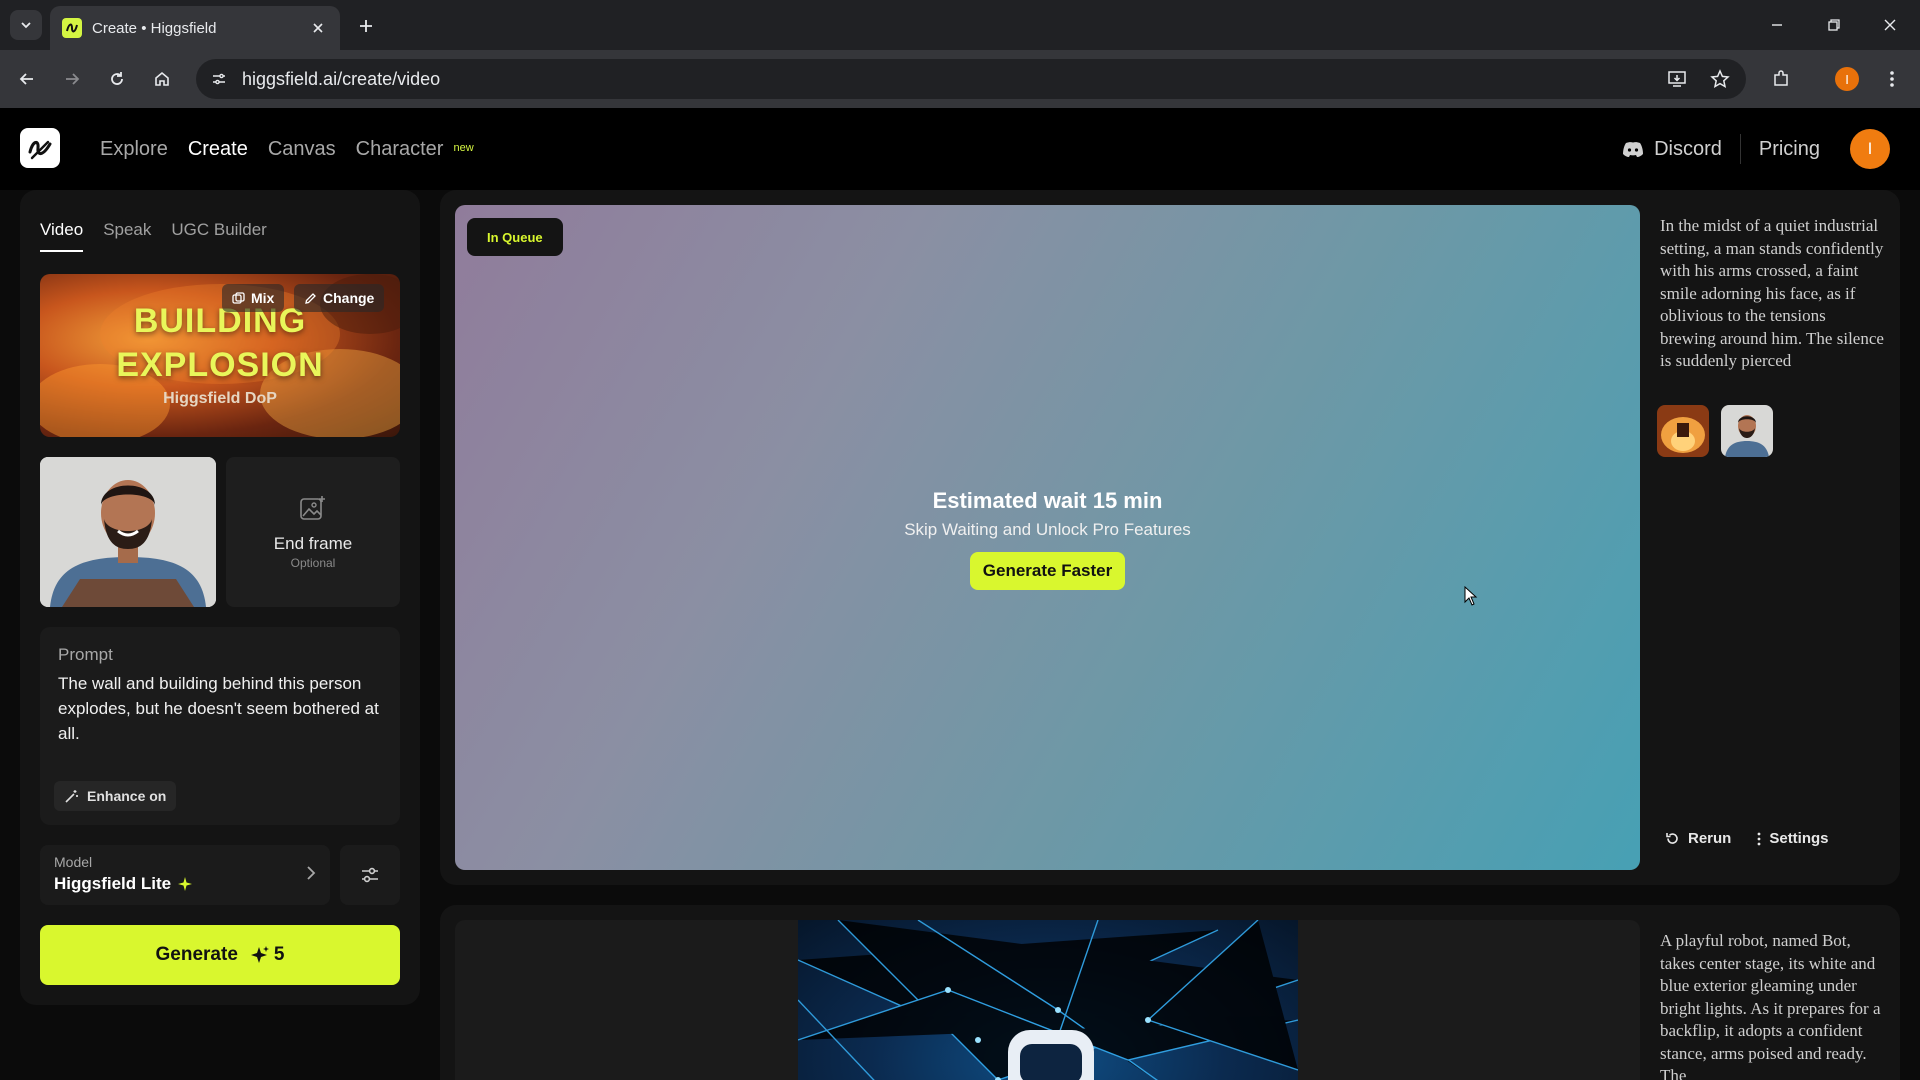 The image size is (1920, 1080). What do you see at coordinates (1781, 79) in the screenshot?
I see `extensions-icon` at bounding box center [1781, 79].